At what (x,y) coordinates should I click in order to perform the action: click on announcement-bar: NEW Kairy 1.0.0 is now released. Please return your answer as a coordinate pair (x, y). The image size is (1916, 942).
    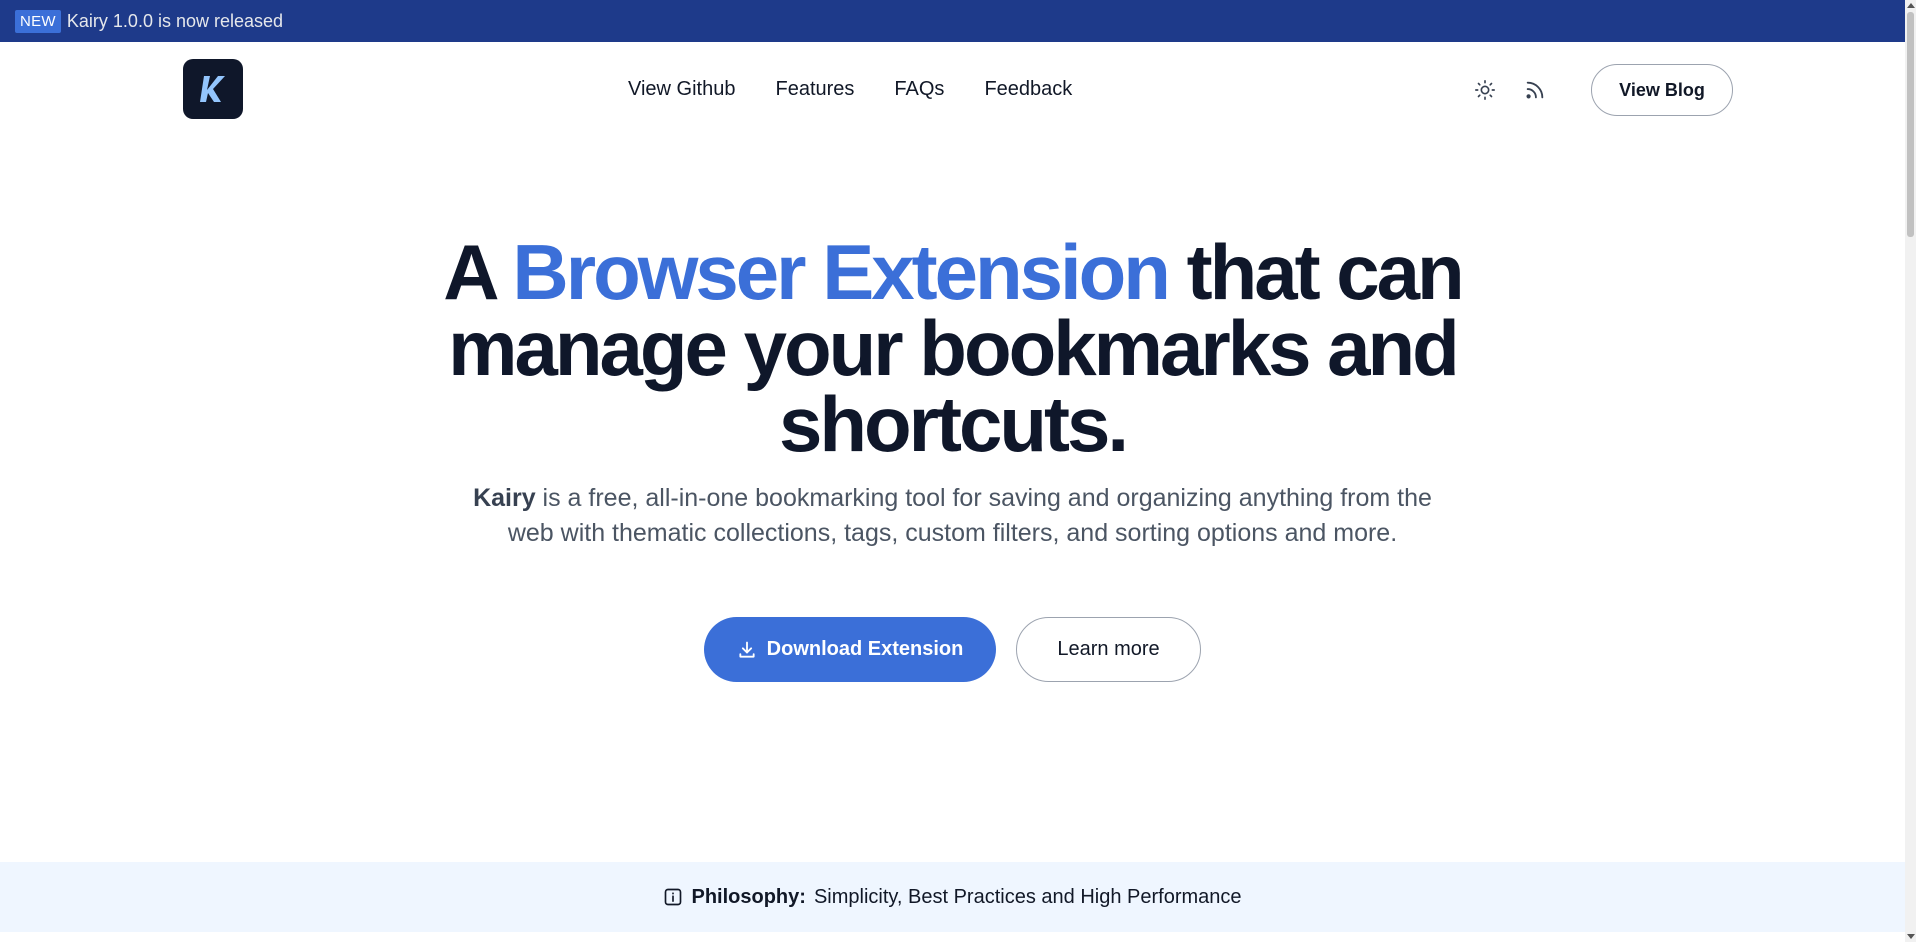
    Looking at the image, I should click on (952, 21).